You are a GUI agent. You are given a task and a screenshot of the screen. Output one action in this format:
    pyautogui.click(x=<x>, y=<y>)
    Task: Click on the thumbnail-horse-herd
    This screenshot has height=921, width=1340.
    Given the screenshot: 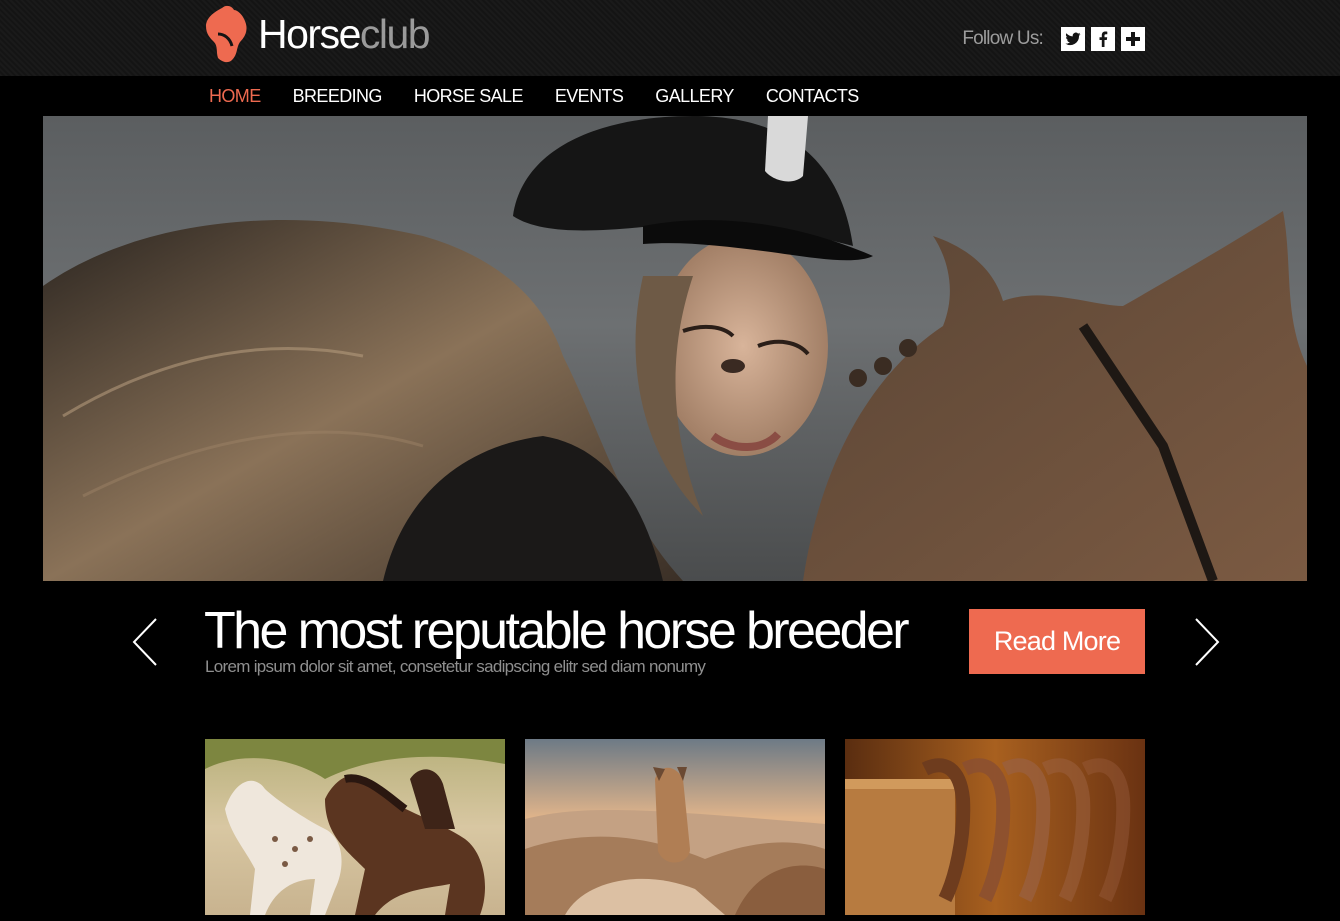 What is the action you would take?
    pyautogui.click(x=675, y=827)
    